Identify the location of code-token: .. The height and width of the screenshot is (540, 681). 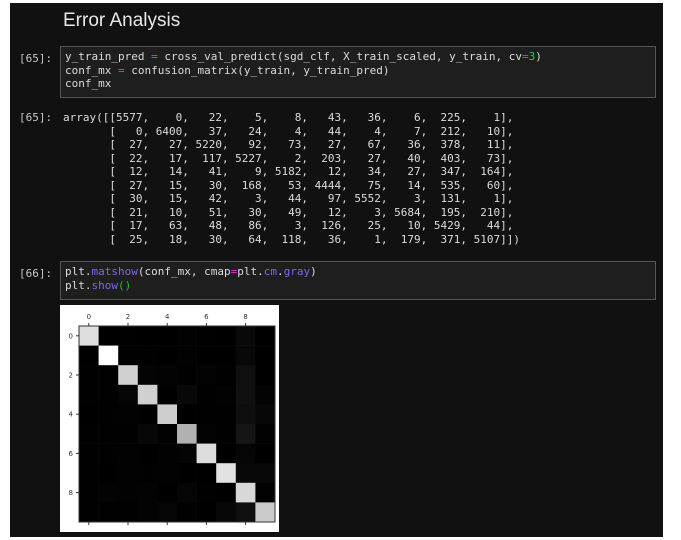
(280, 271).